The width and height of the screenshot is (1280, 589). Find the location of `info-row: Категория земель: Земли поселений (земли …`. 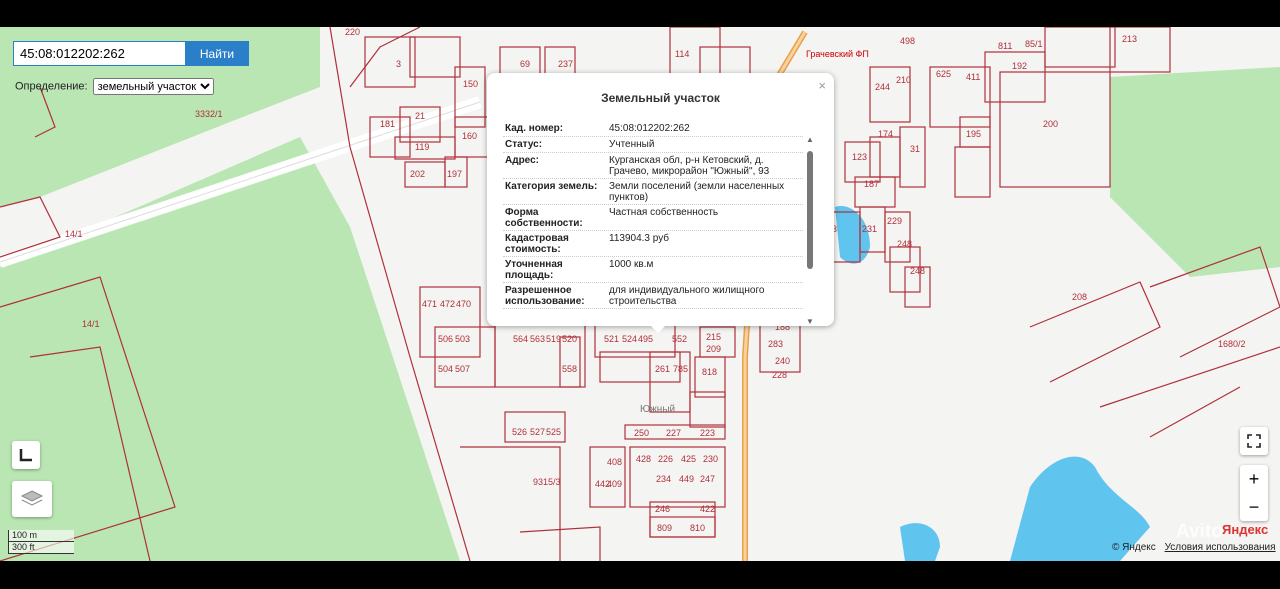

info-row: Категория земель: Земли поселений (земли … is located at coordinates (653, 192).